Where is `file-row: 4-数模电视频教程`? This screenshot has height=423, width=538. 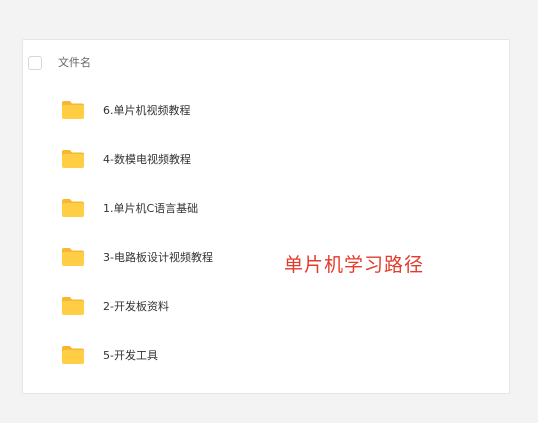
file-row: 4-数模电视频教程 is located at coordinates (266, 161).